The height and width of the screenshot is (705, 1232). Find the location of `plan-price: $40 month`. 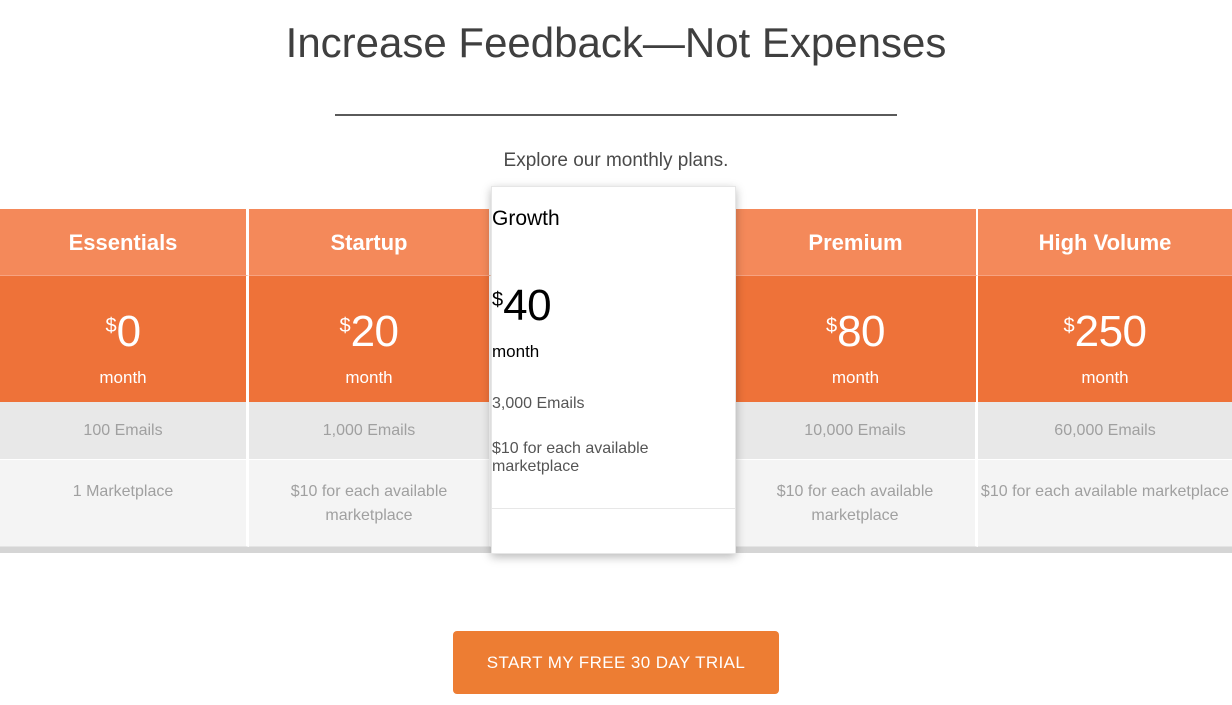

plan-price: $40 month is located at coordinates (613, 314).